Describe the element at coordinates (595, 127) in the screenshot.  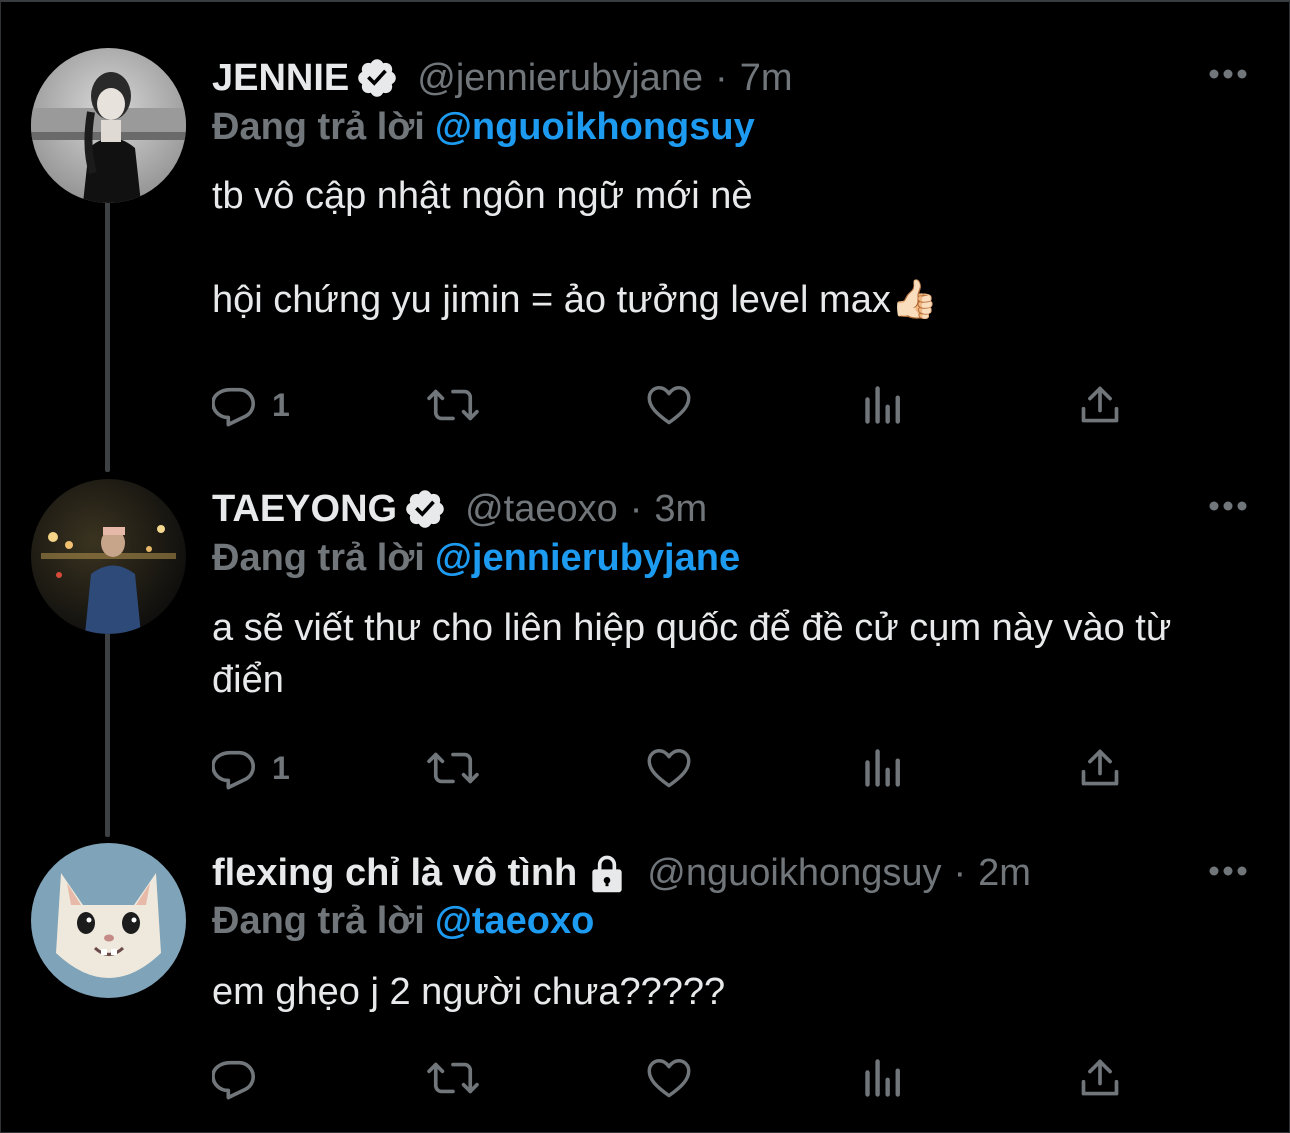
I see `mention-link: @nguoikhongsuy` at that location.